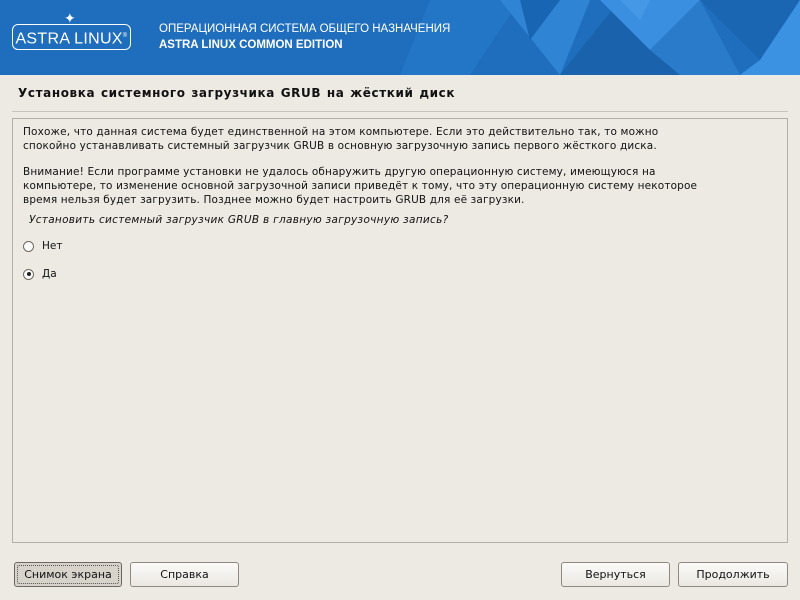 This screenshot has height=600, width=800. What do you see at coordinates (251, 45) in the screenshot?
I see `banner-subtitle: ASTRA LINUX COMMON EDITION` at bounding box center [251, 45].